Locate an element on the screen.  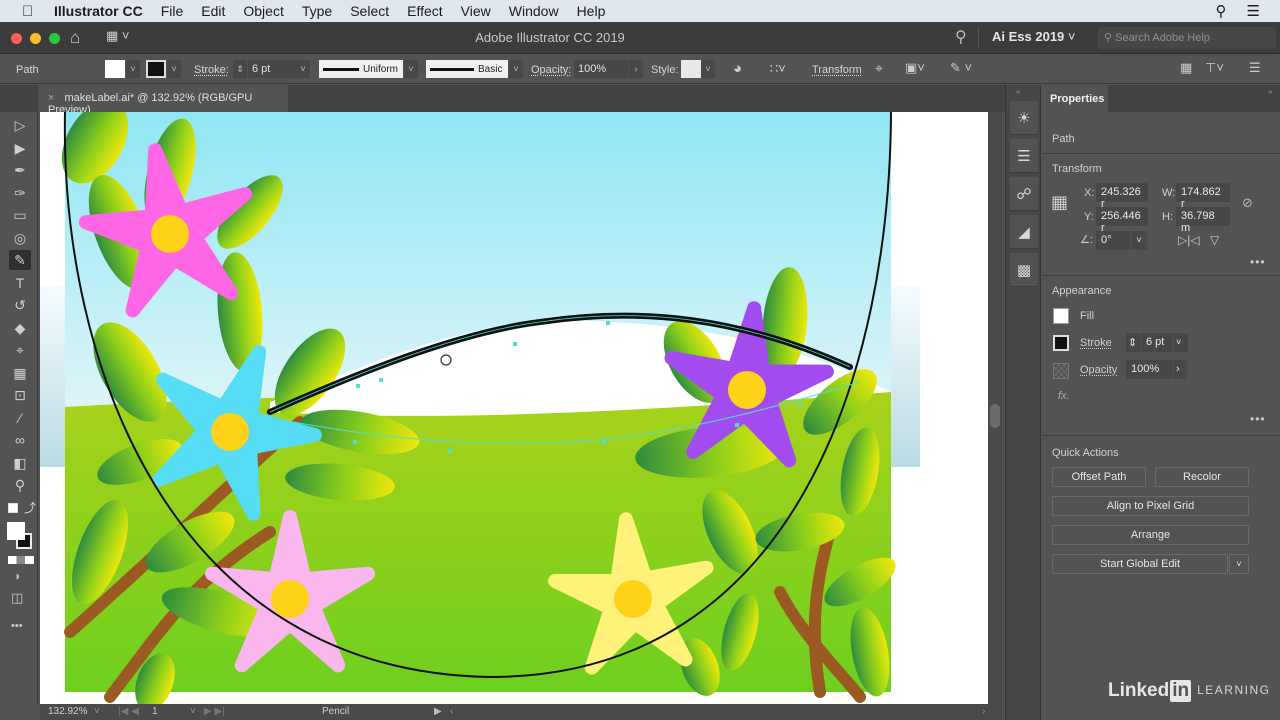
notification-center-icon: ☰ is located at coordinates (1253, 11).